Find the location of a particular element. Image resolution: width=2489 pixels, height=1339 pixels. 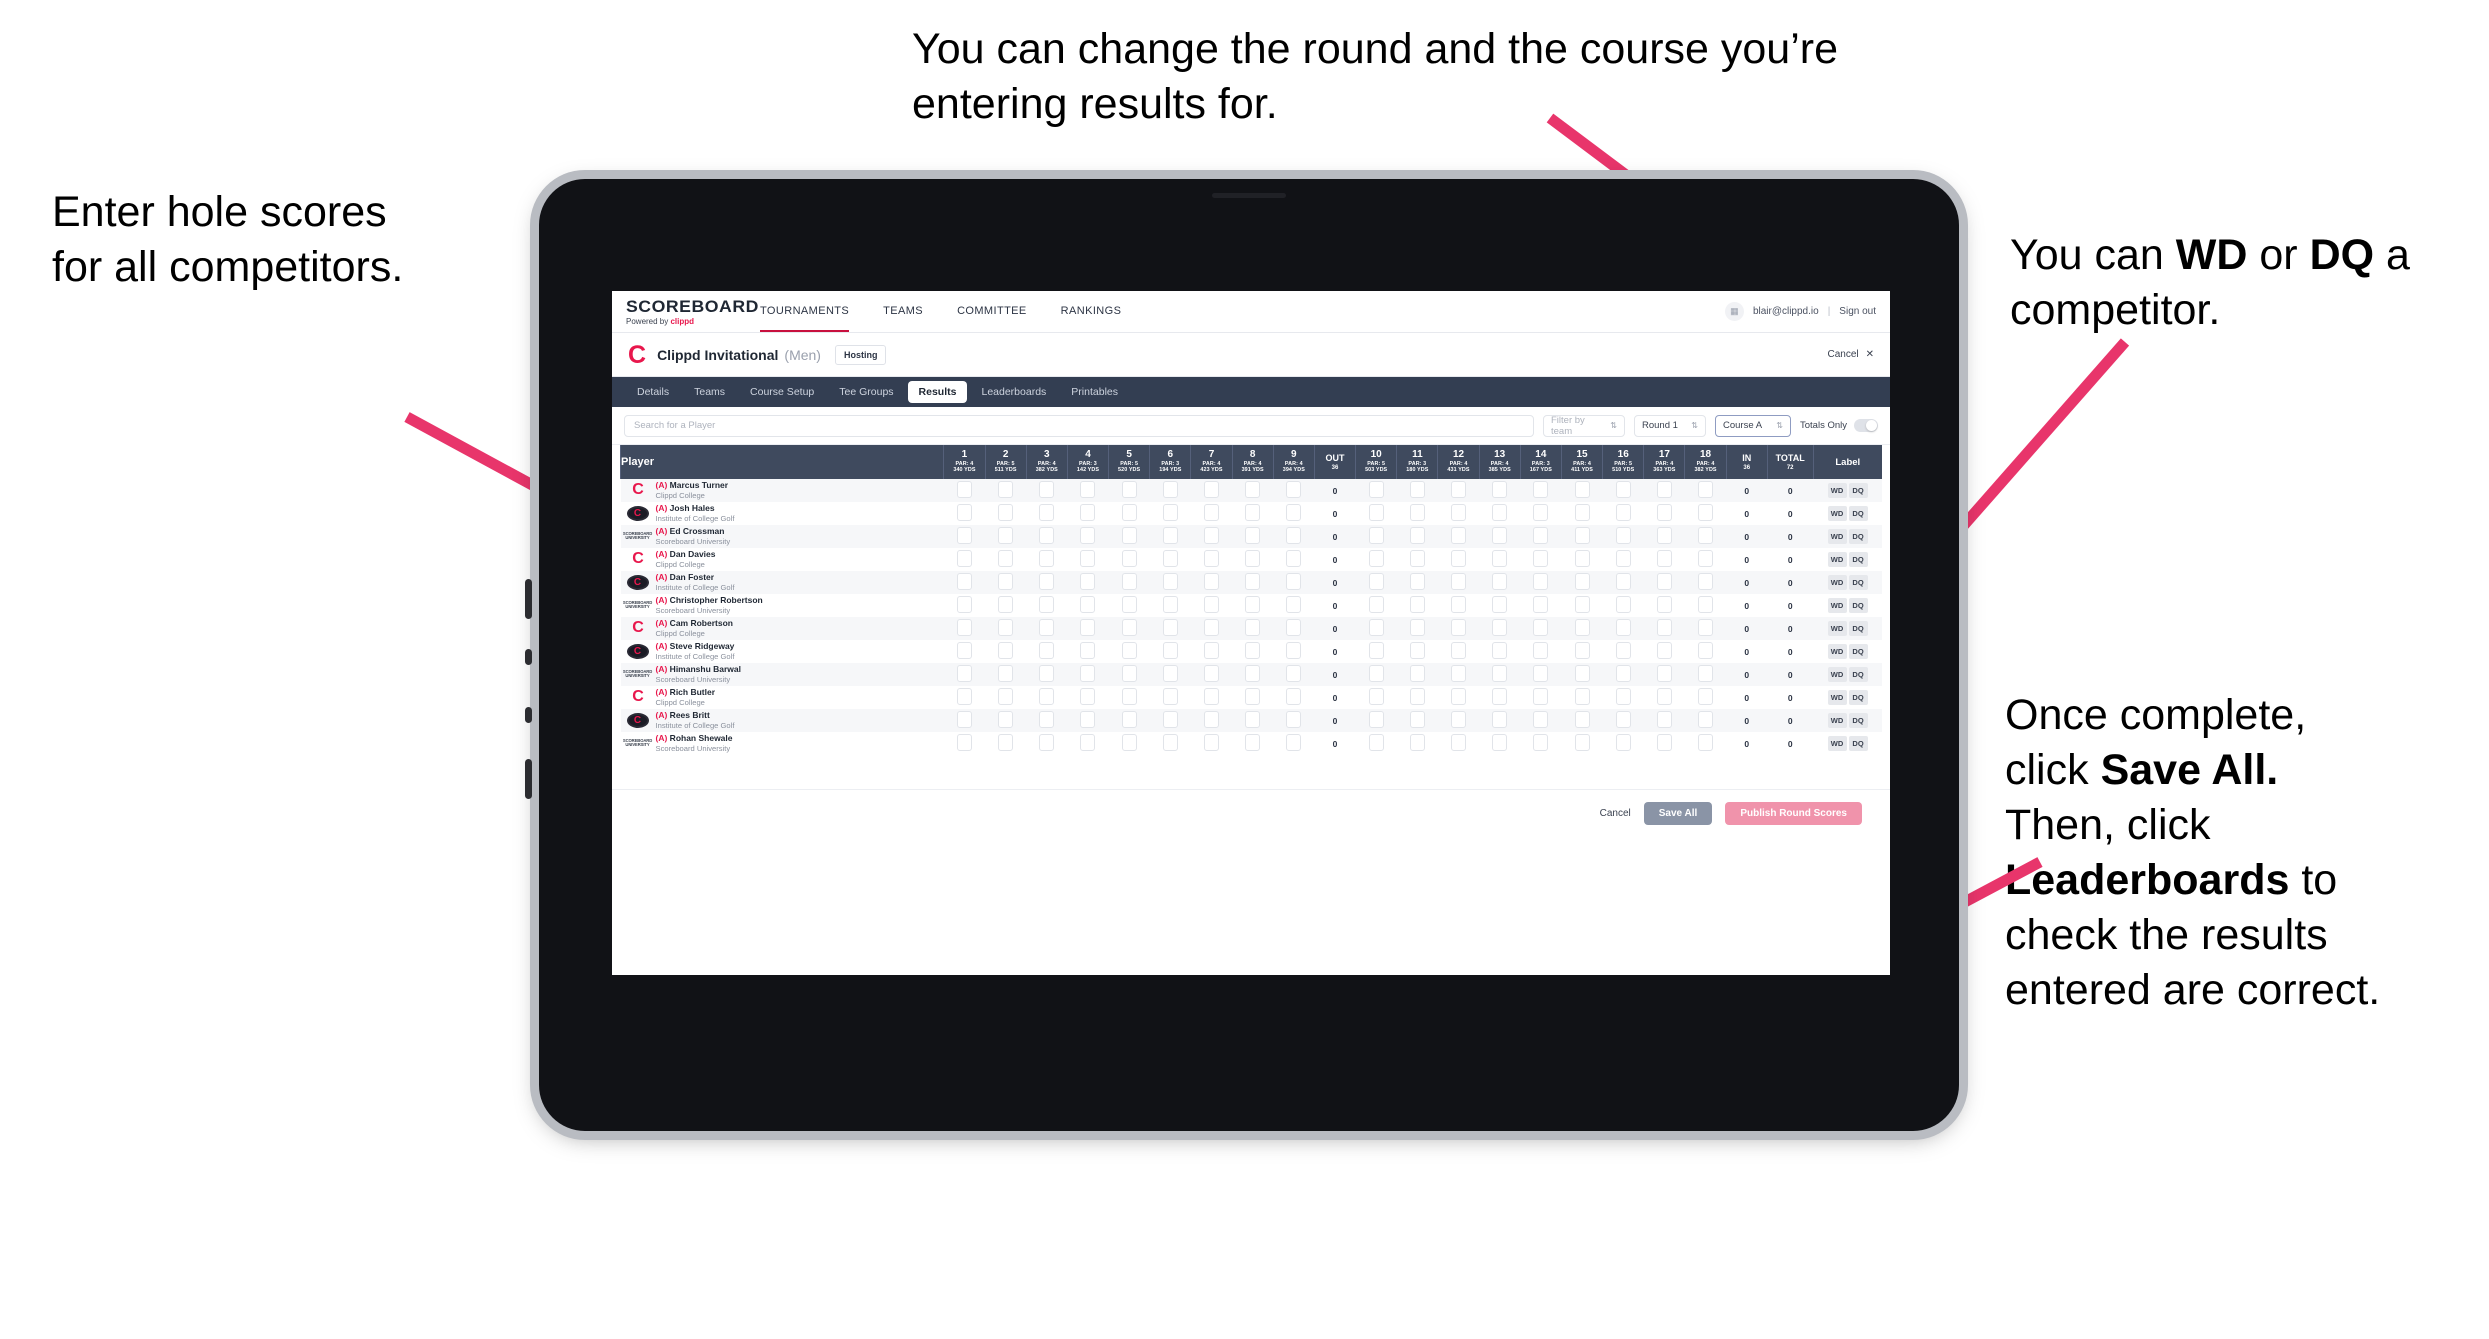

cancel-button: Cancel ✕ is located at coordinates (1850, 354).